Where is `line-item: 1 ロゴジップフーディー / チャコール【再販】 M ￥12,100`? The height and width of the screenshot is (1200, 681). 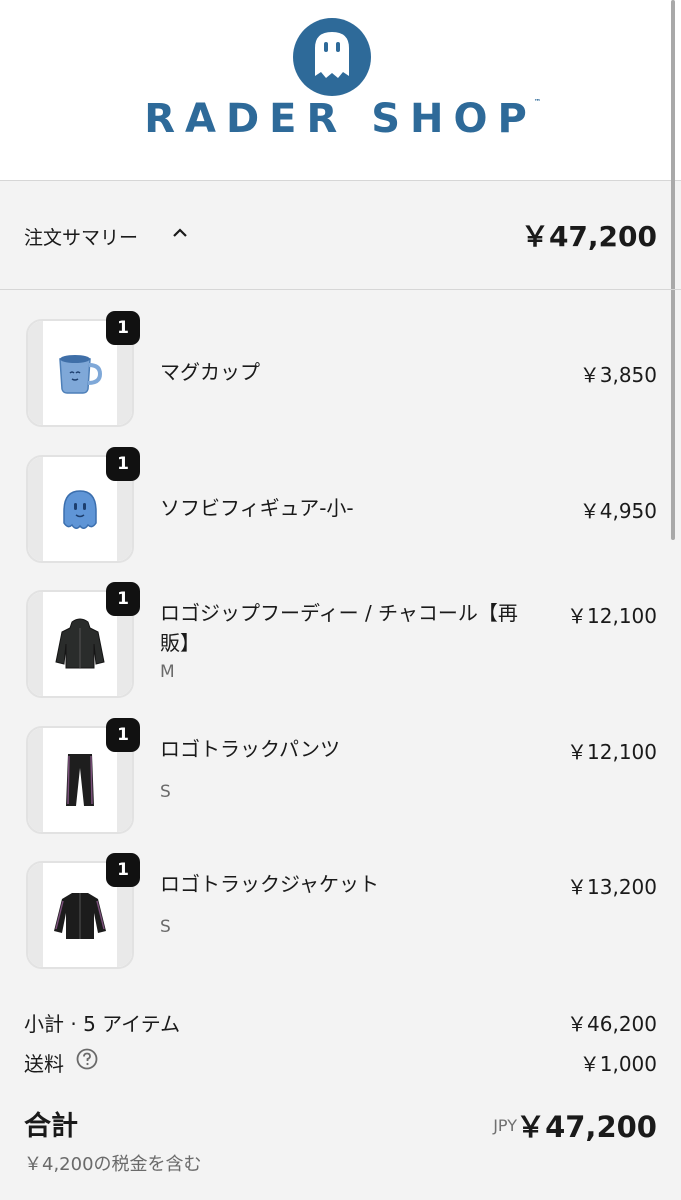
line-item: 1 ロゴジップフーディー / チャコール【再販】 M ￥12,100 is located at coordinates (340, 641).